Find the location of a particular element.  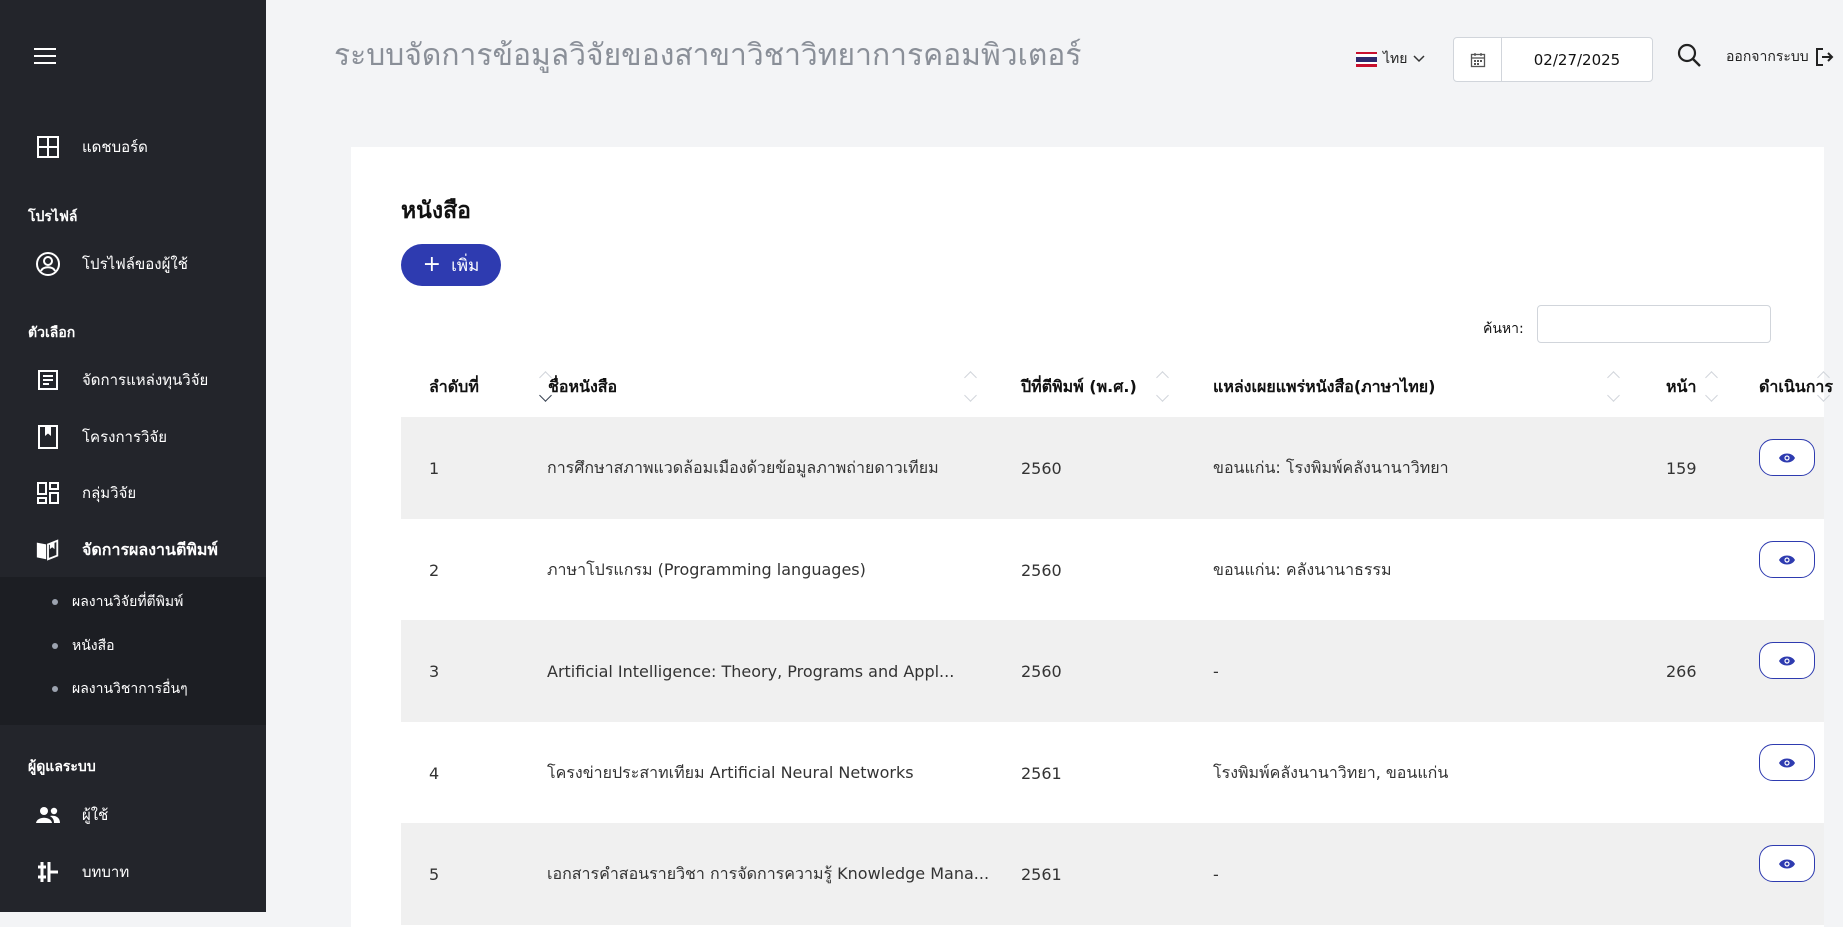

logout-button: ออกจากระบบ is located at coordinates (1780, 57).